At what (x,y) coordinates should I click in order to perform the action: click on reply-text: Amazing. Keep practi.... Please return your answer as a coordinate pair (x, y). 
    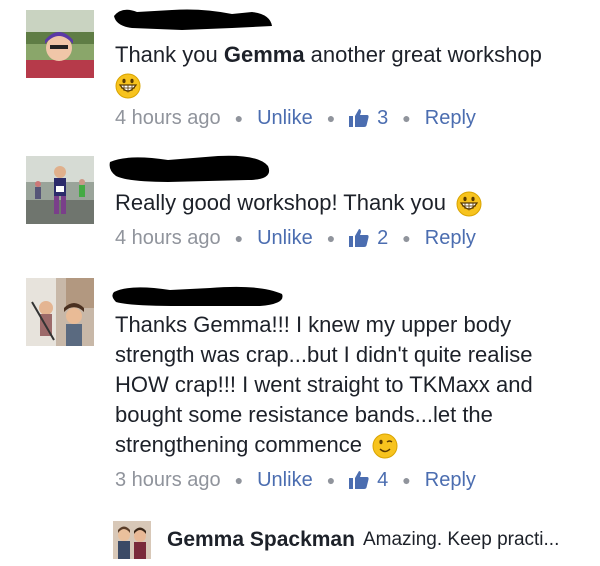
    Looking at the image, I should click on (461, 539).